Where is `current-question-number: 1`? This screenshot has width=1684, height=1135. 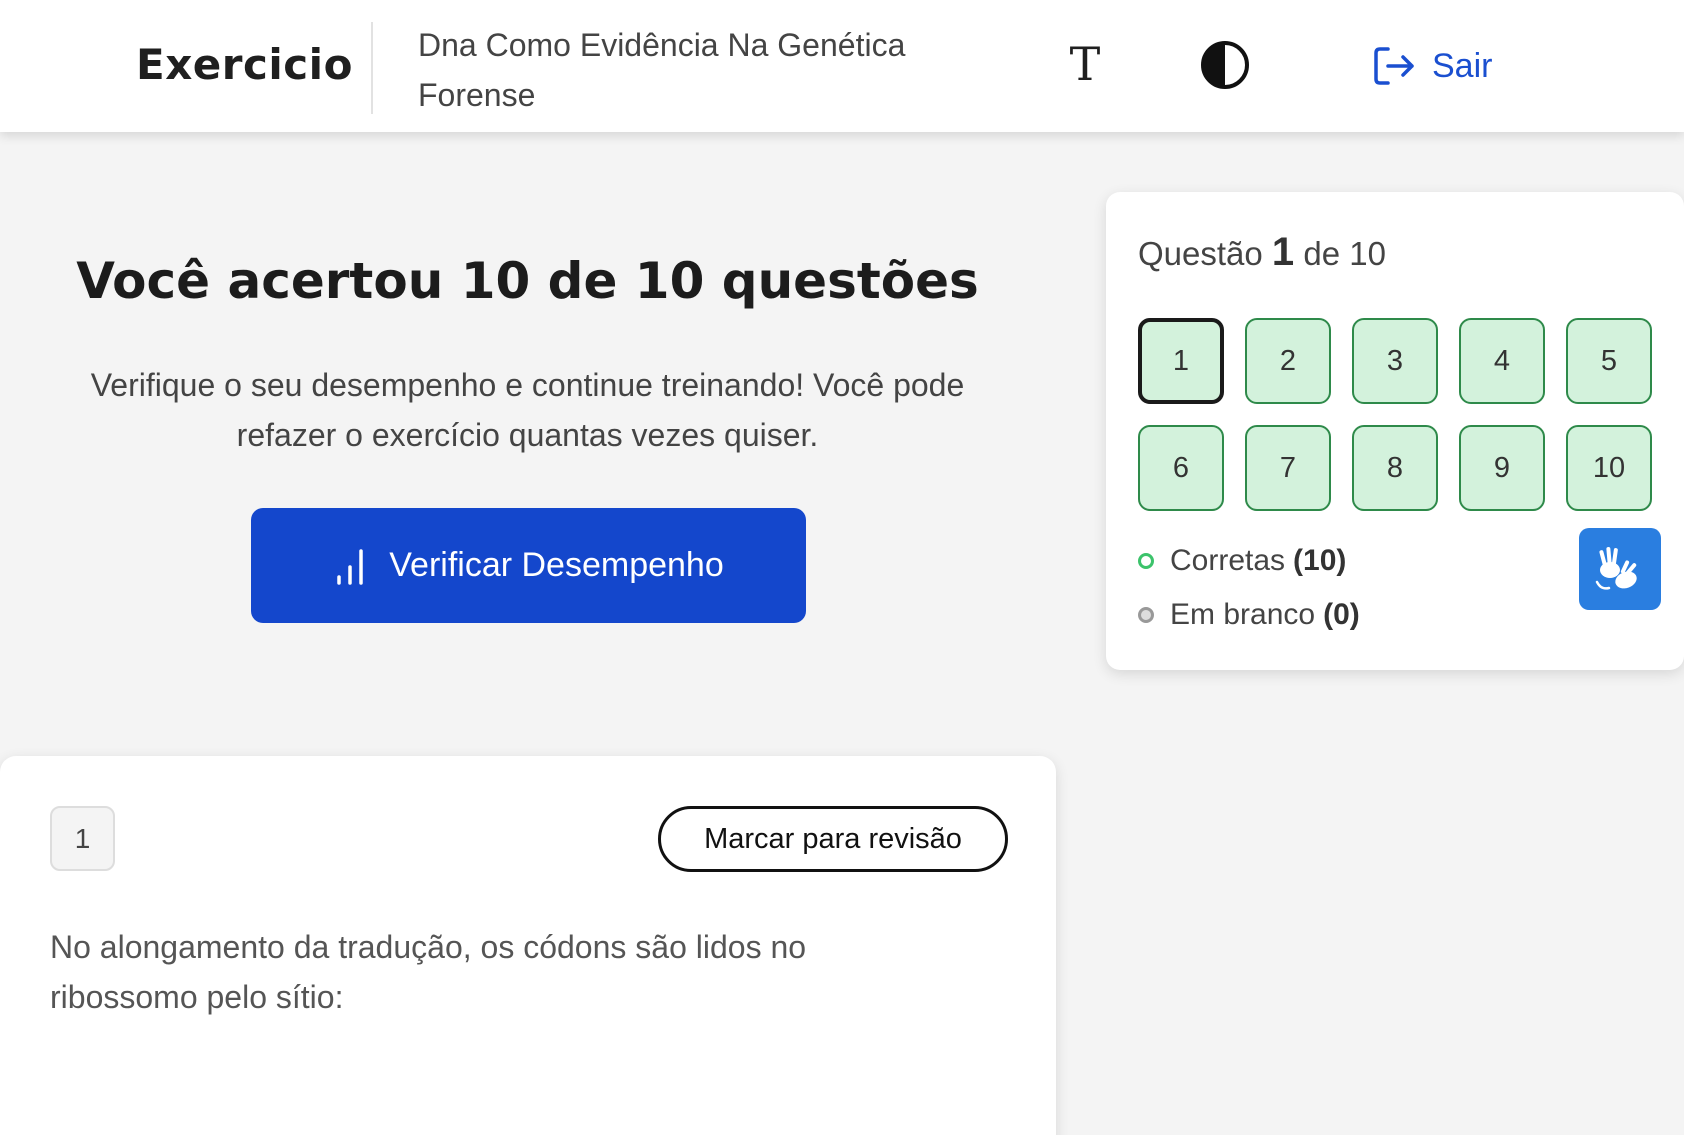 current-question-number: 1 is located at coordinates (1283, 252).